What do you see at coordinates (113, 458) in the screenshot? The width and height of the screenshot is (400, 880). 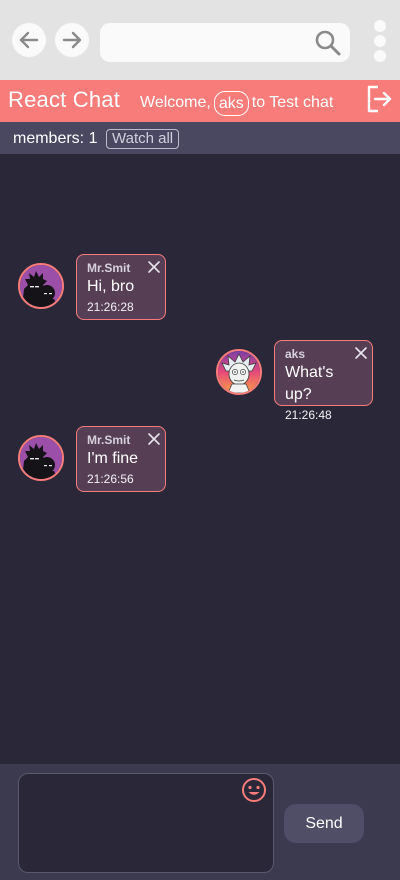 I see `message-text: I'm fine` at bounding box center [113, 458].